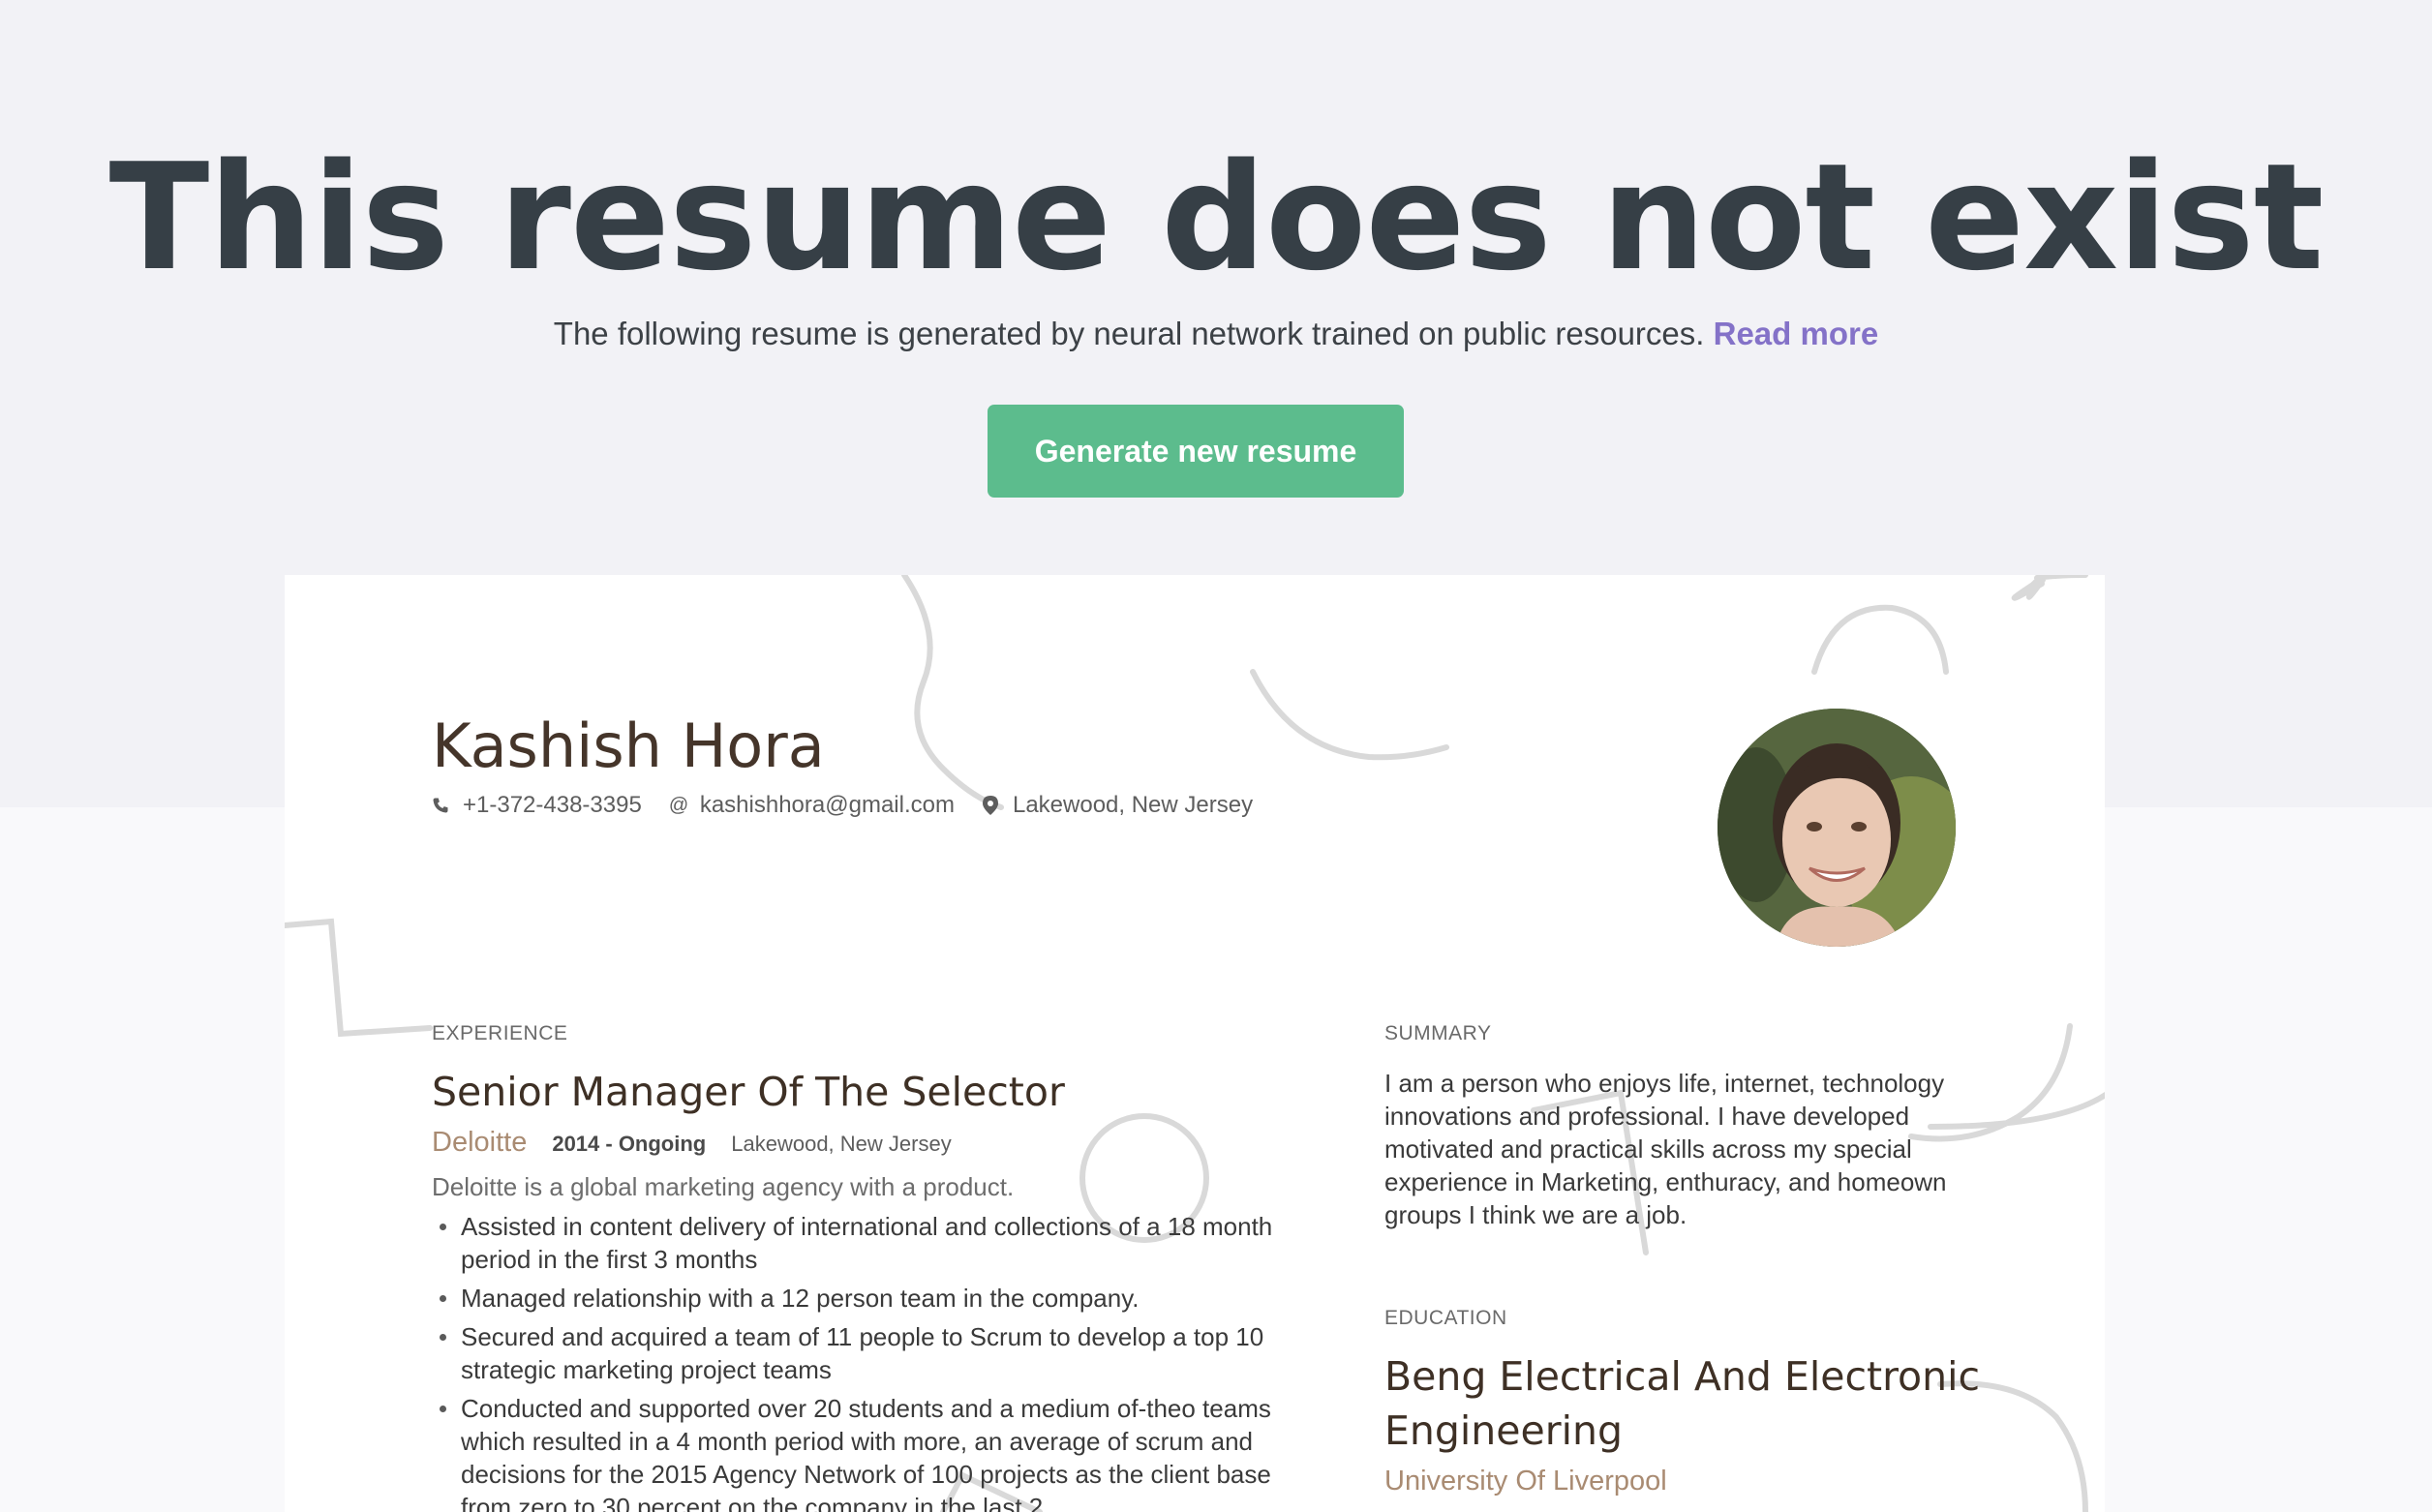 This screenshot has height=1512, width=2432. I want to click on job-title: Senior Manager Of The Selector, so click(748, 1092).